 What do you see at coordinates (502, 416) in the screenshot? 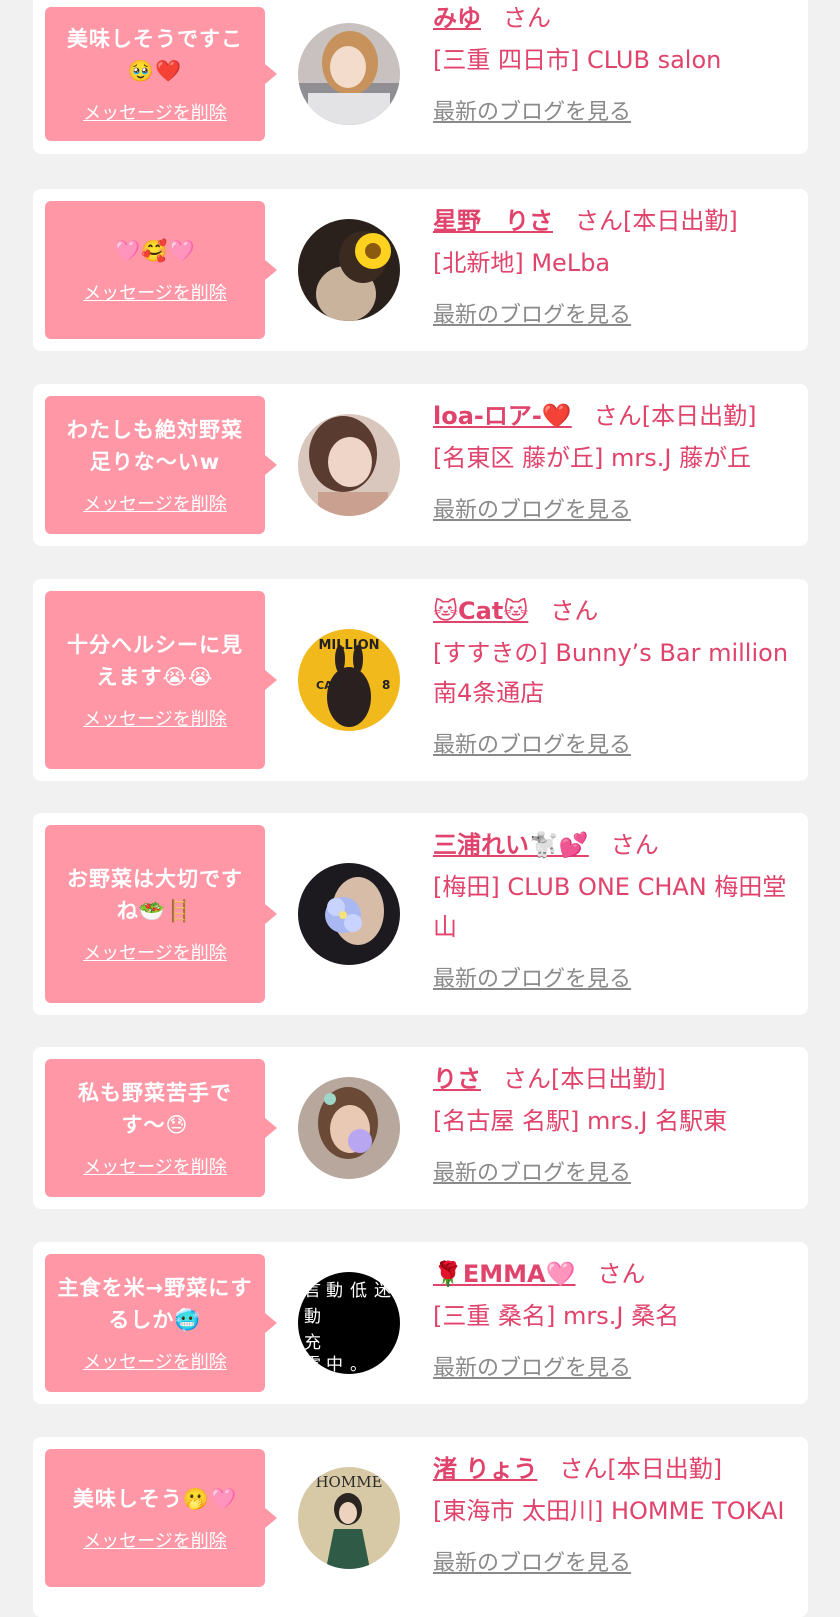
I see `cast-name-link: loa-ロア-❤️` at bounding box center [502, 416].